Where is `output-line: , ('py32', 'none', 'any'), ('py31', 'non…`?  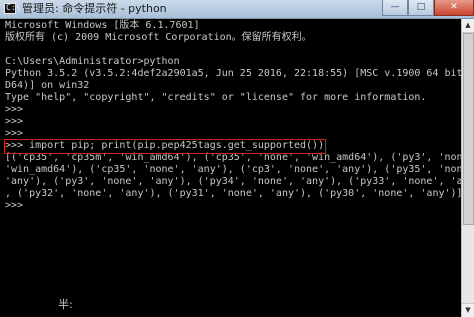 output-line: , ('py32', 'none', 'any'), ('py31', 'non… is located at coordinates (233, 193).